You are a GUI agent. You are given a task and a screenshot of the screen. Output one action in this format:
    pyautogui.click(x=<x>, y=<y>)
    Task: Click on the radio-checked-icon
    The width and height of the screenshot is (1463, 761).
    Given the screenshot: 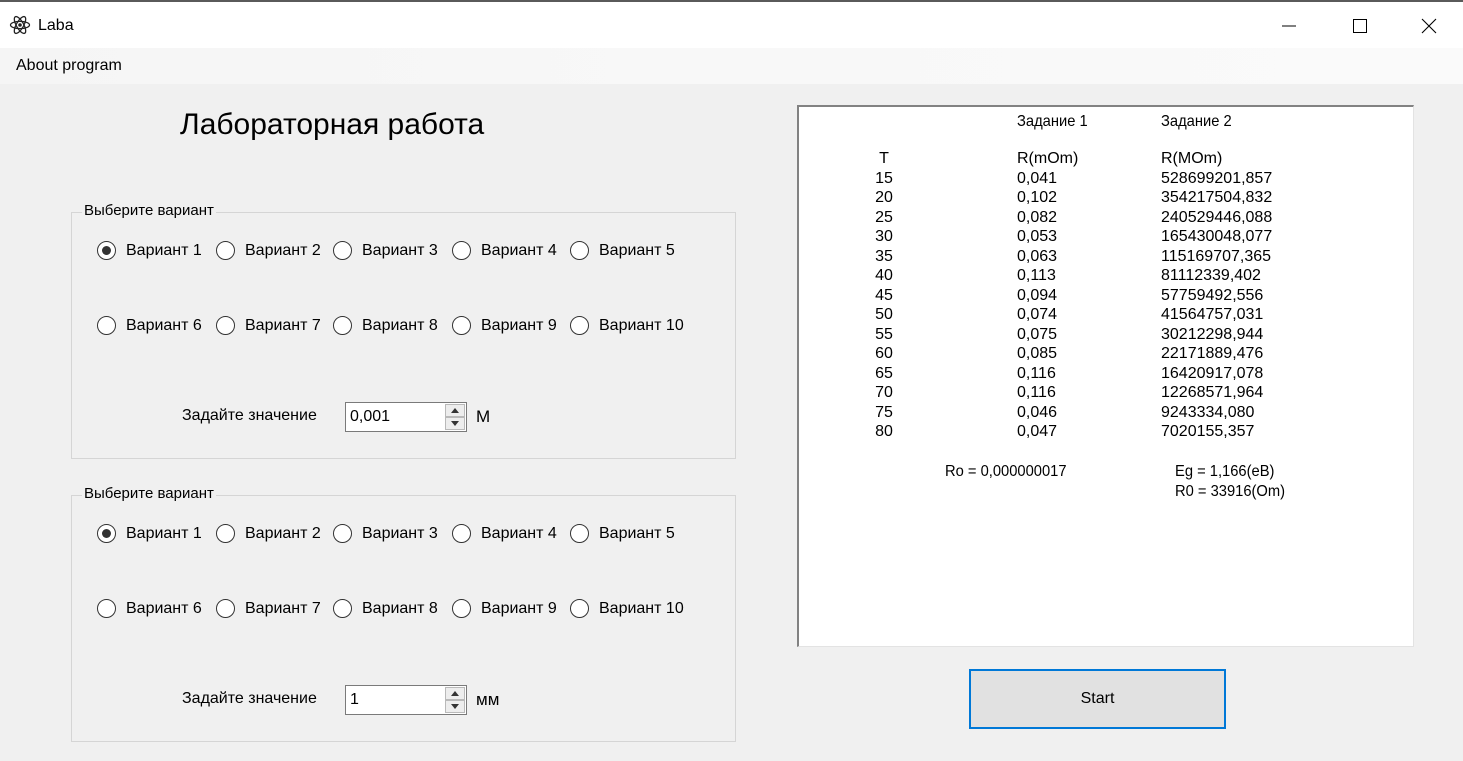 What is the action you would take?
    pyautogui.click(x=106, y=533)
    